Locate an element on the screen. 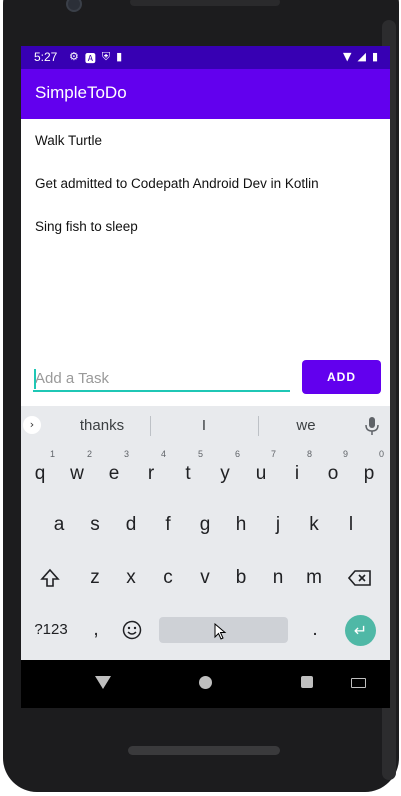 Image resolution: width=401 pixels, height=796 pixels. recents-icon is located at coordinates (307, 682).